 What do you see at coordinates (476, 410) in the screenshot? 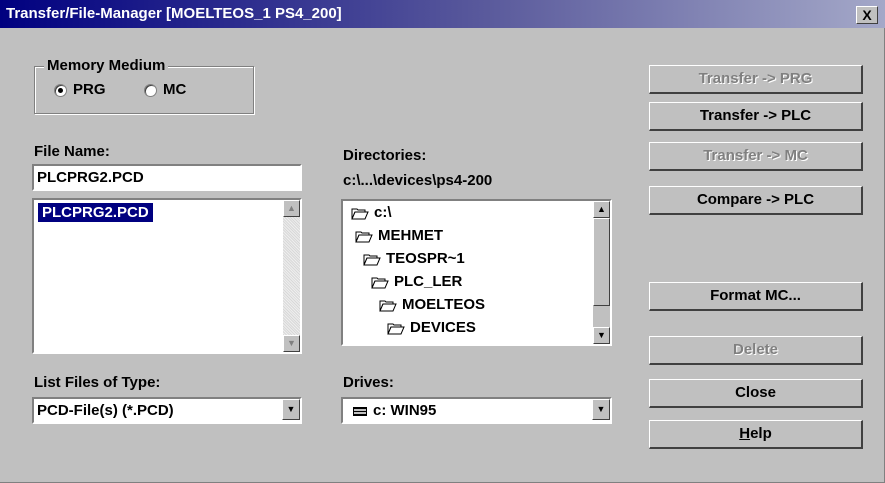
I see `drives-combo: c: WIN95 ▼` at bounding box center [476, 410].